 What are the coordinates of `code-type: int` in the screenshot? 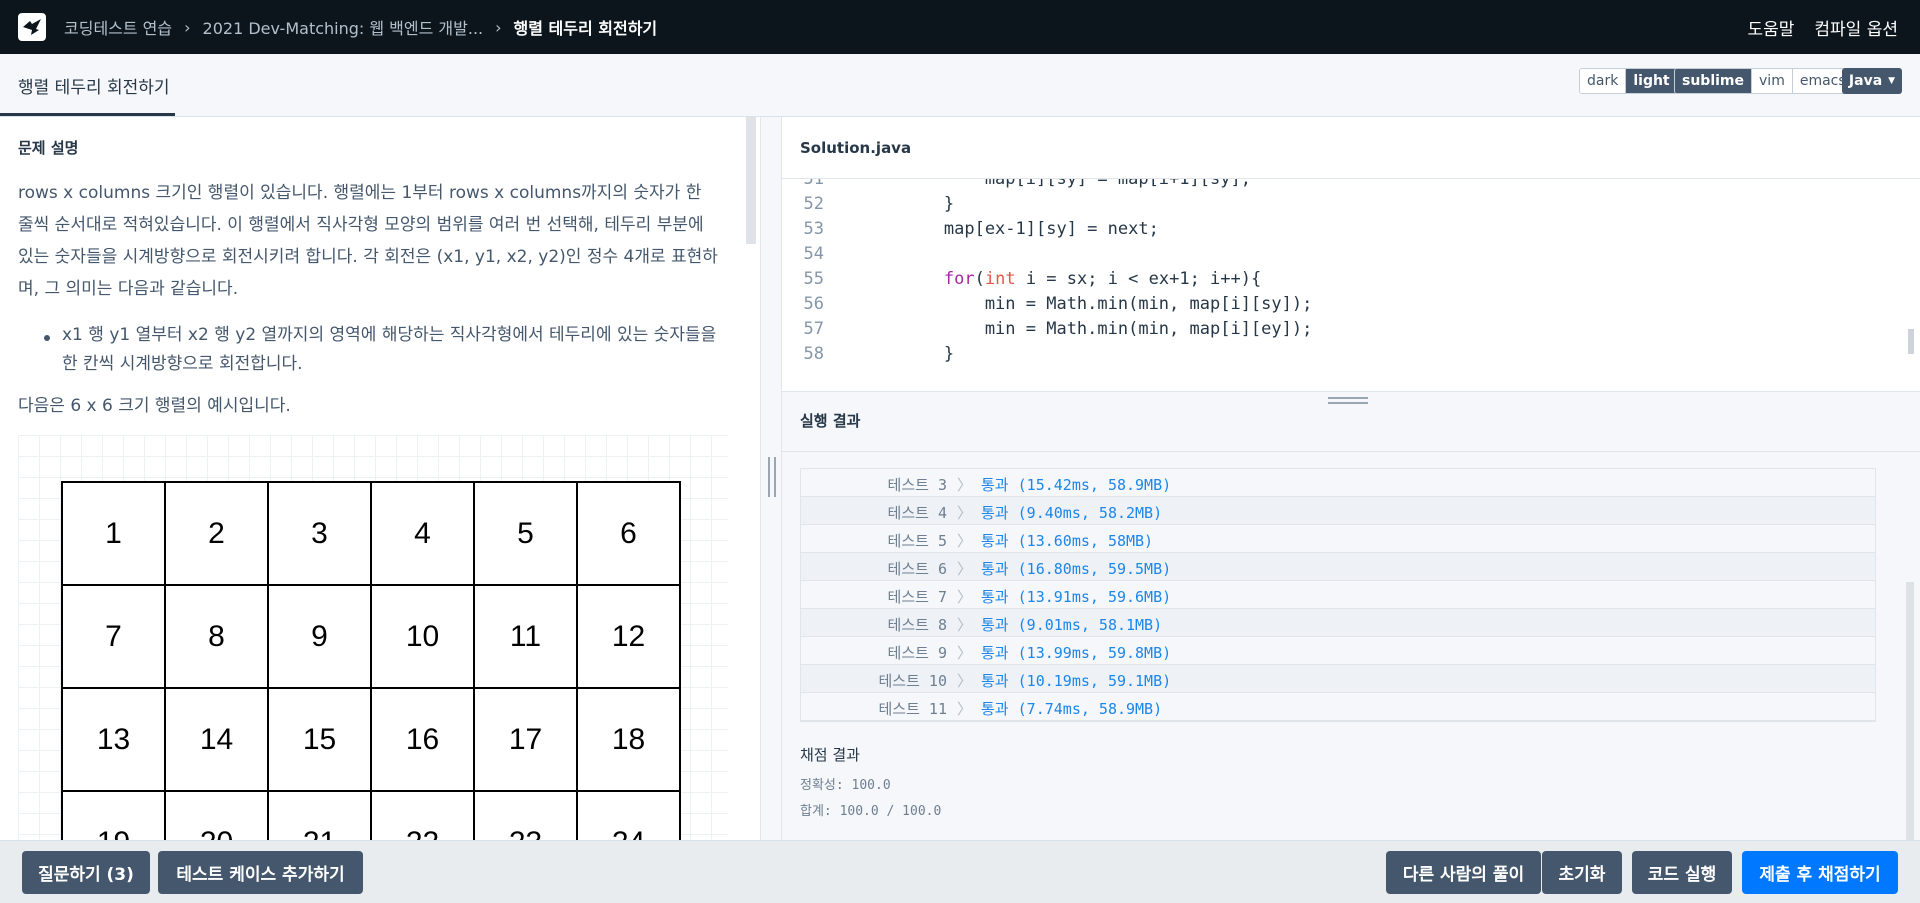 It's located at (1000, 279).